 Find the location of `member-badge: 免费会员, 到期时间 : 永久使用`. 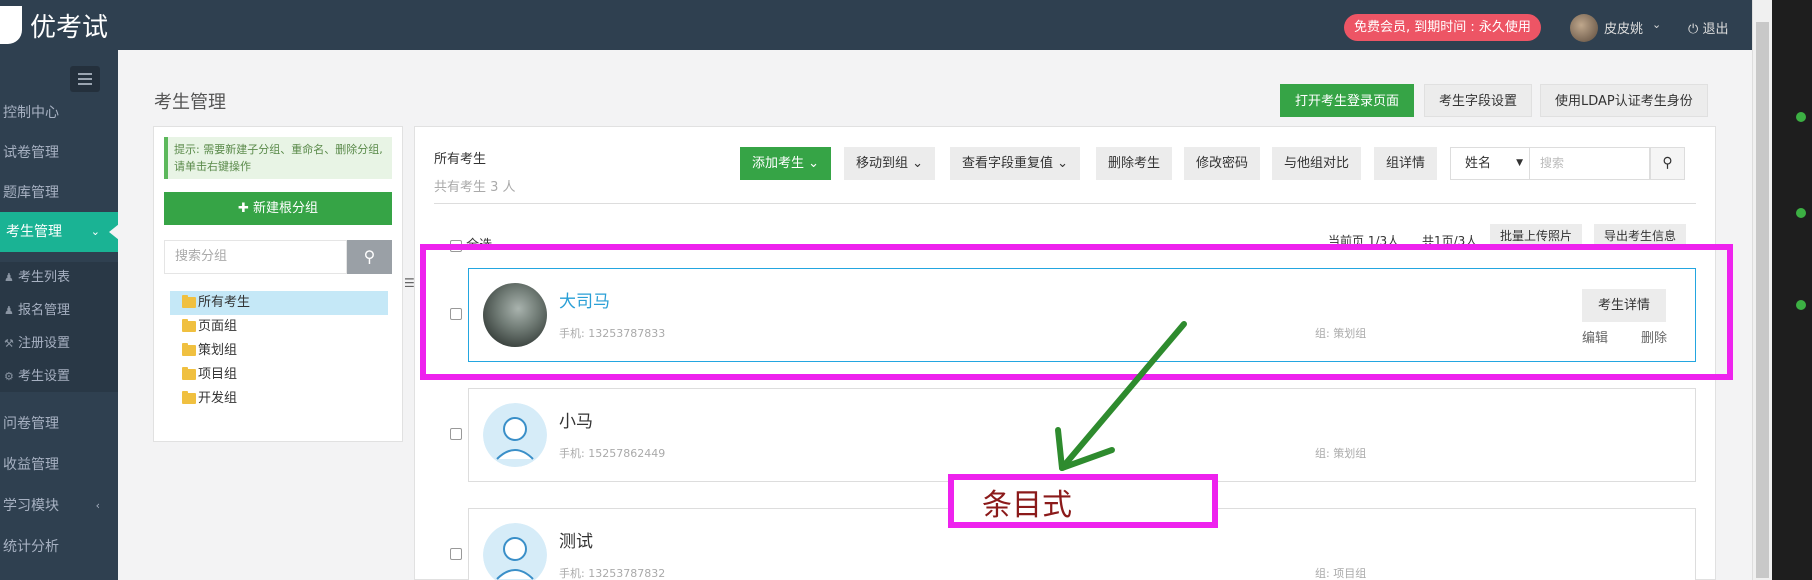

member-badge: 免费会员, 到期时间 : 永久使用 is located at coordinates (1442, 27).